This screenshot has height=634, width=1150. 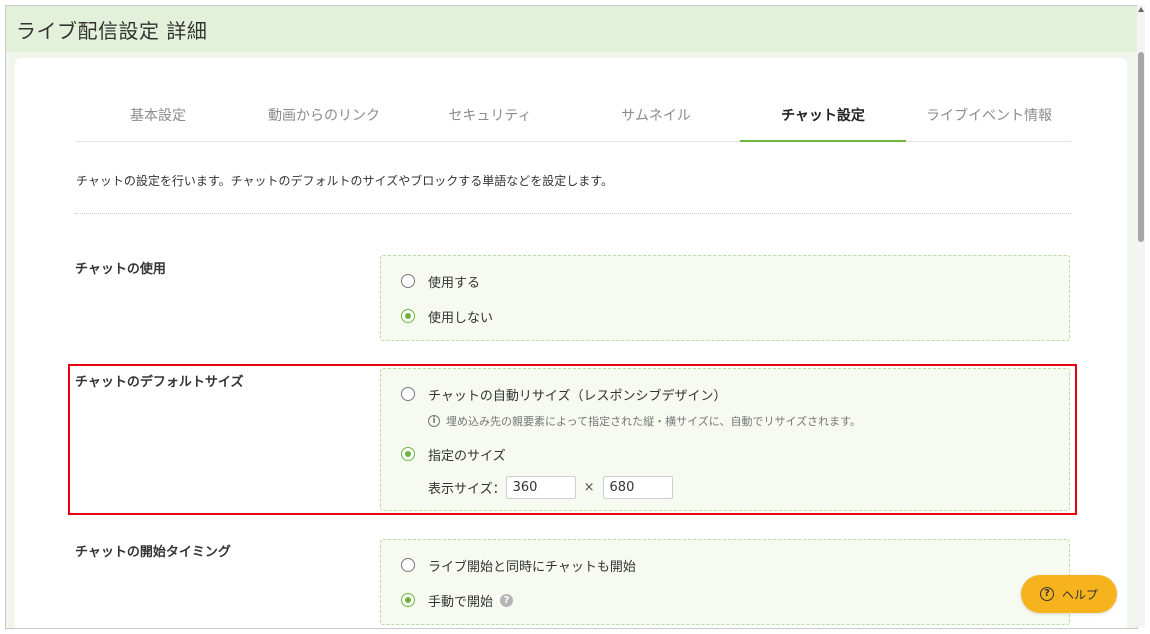 I want to click on radio-label: ライブ開始と同時にチャットも開始, so click(x=532, y=567).